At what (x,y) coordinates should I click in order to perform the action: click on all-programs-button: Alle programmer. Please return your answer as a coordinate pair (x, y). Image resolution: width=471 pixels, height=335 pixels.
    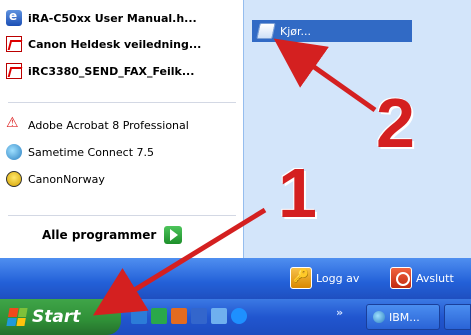
    Looking at the image, I should click on (112, 235).